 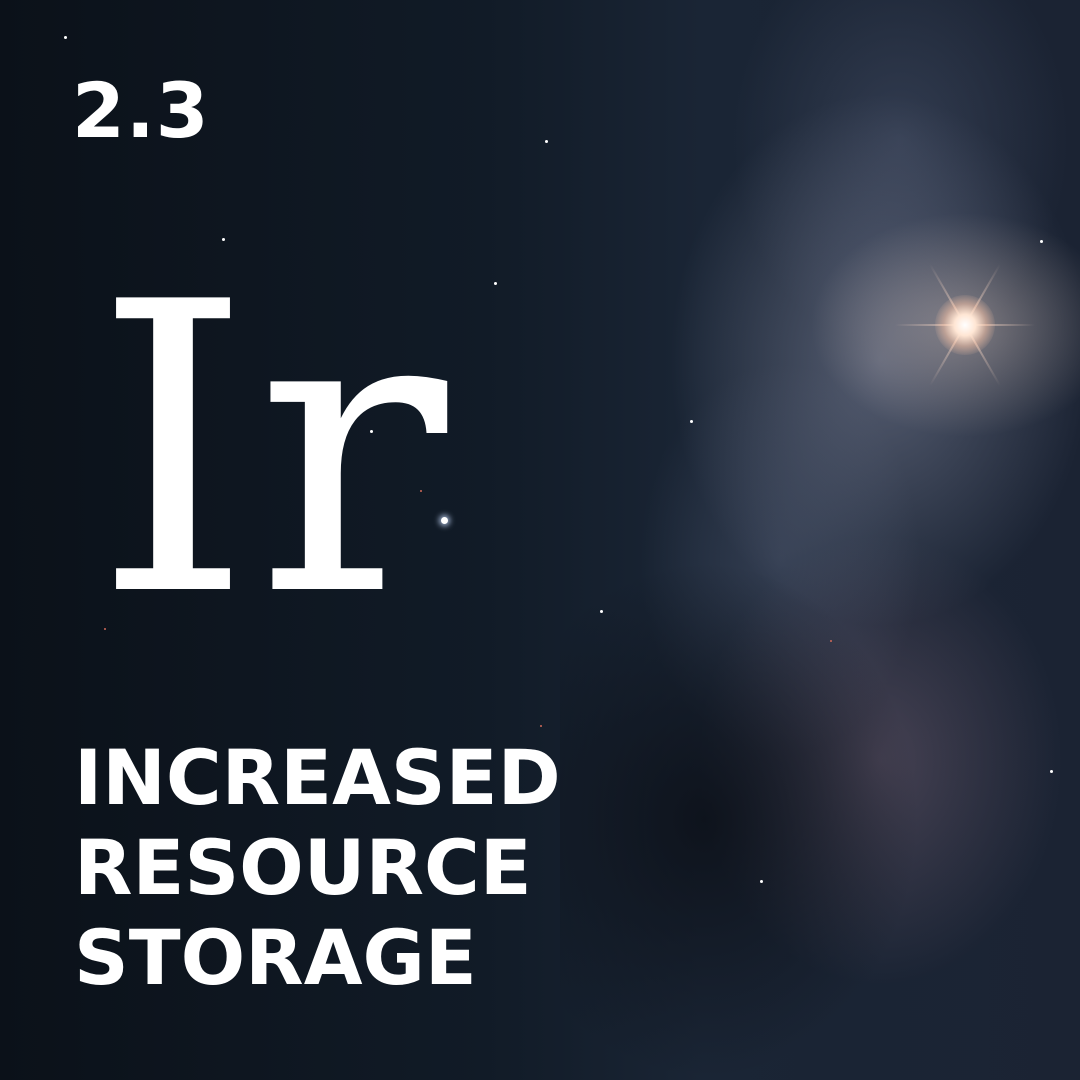 What do you see at coordinates (965, 325) in the screenshot?
I see `bright-star` at bounding box center [965, 325].